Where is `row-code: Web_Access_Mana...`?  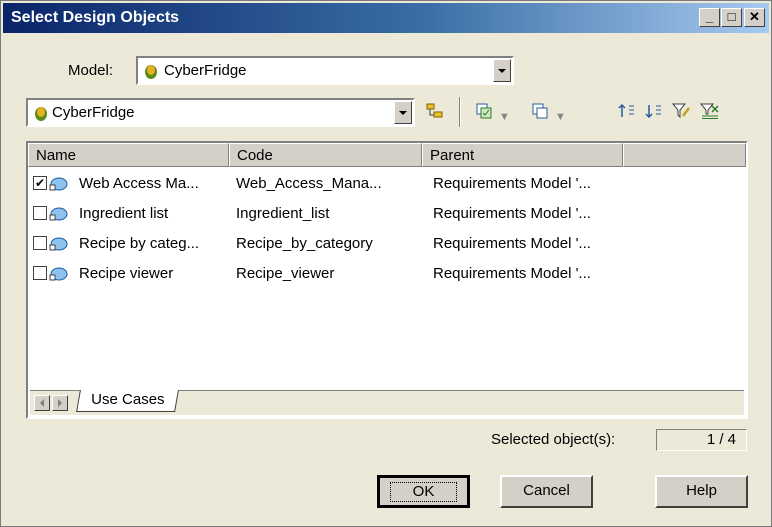
row-code: Web_Access_Mana... is located at coordinates (309, 183).